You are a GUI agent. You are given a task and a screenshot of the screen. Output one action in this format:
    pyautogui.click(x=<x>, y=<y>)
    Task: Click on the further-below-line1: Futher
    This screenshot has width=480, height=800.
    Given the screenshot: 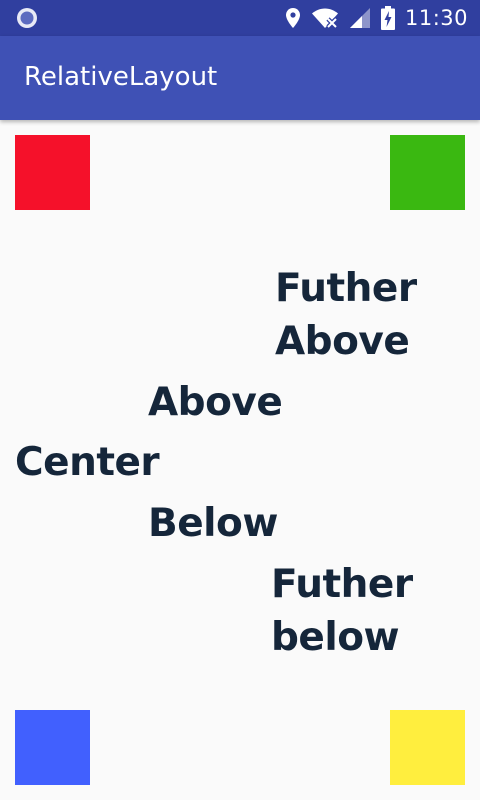 What is the action you would take?
    pyautogui.click(x=342, y=584)
    